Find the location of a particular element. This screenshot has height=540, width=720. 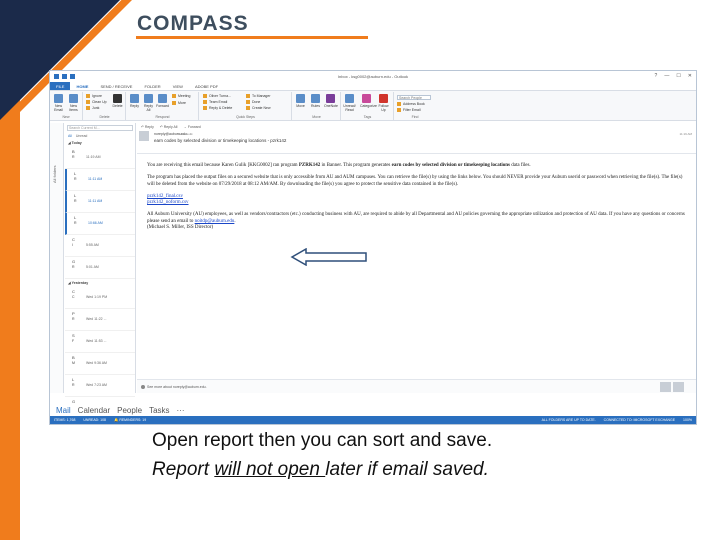

file-link-noform: pzrk142_noform.csv is located at coordinates (168, 202).